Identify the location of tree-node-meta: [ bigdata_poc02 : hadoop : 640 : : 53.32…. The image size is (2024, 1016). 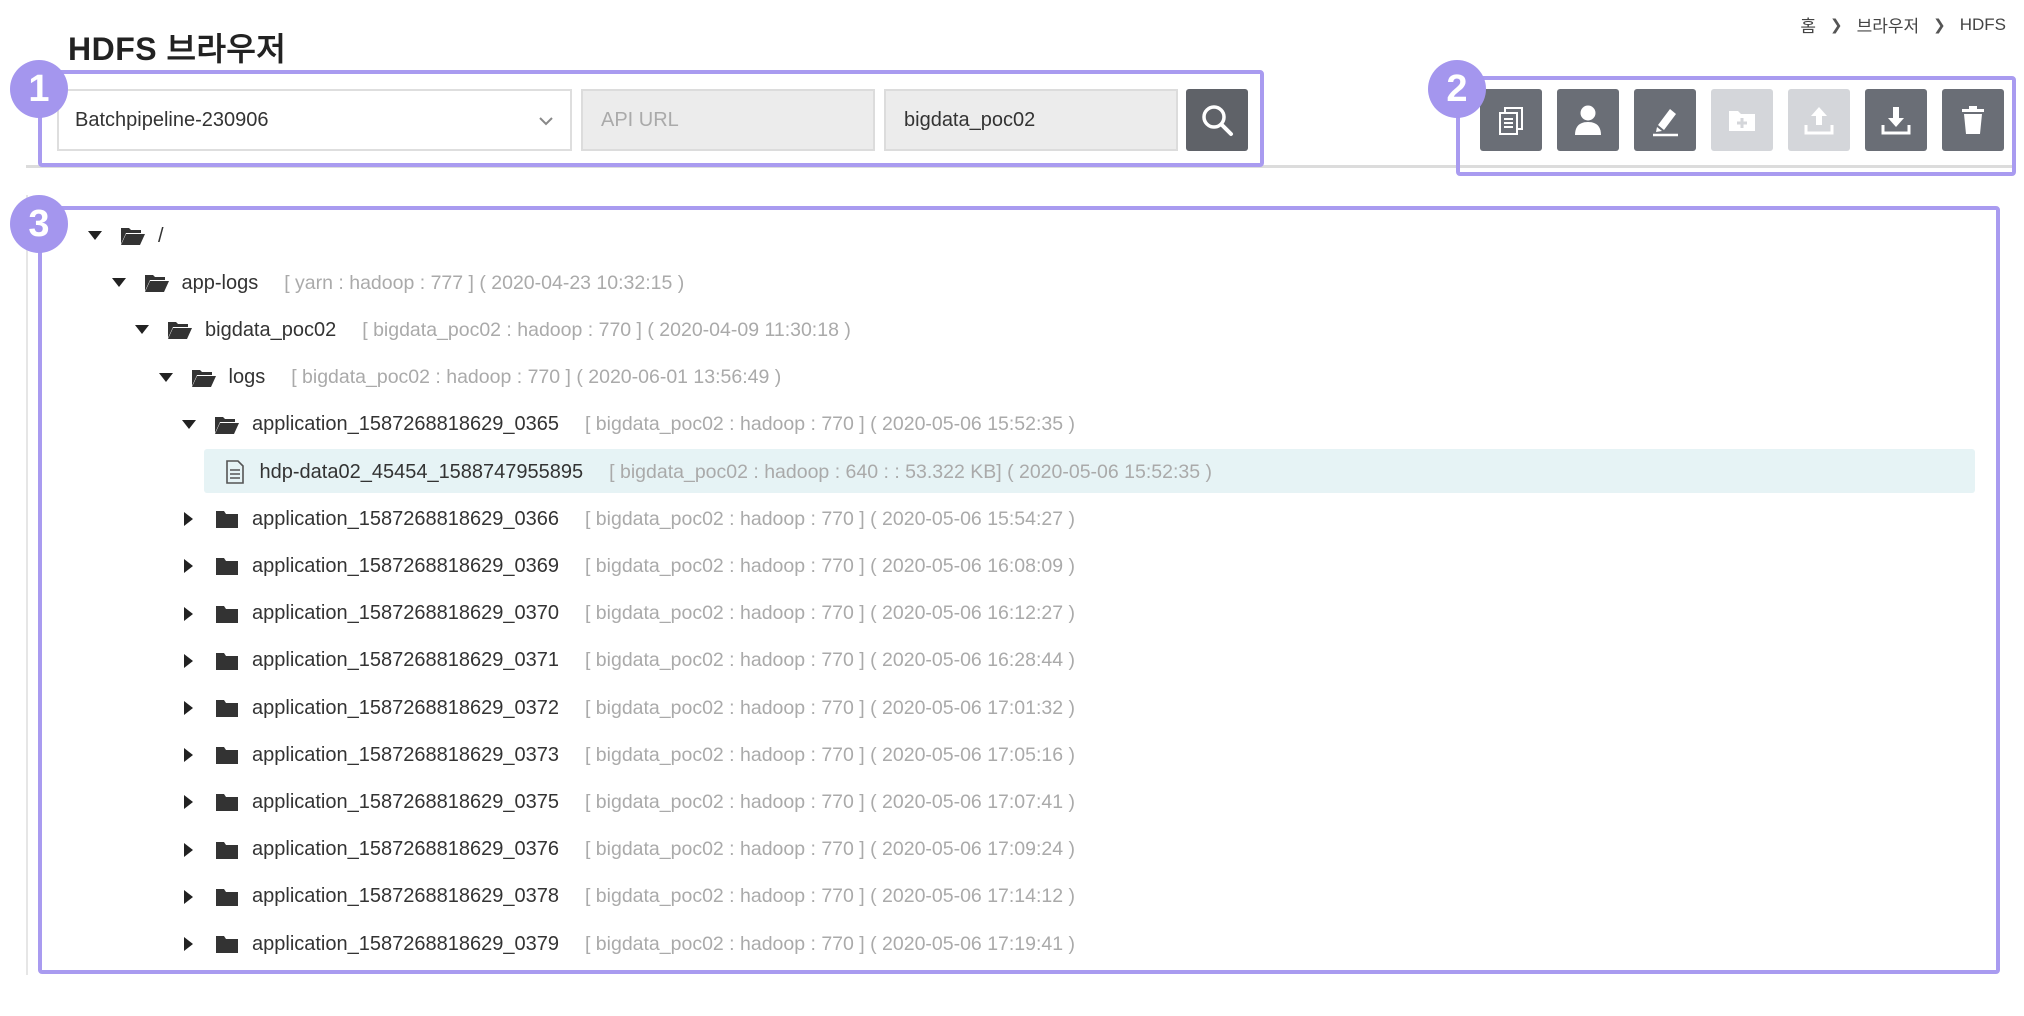
(910, 471).